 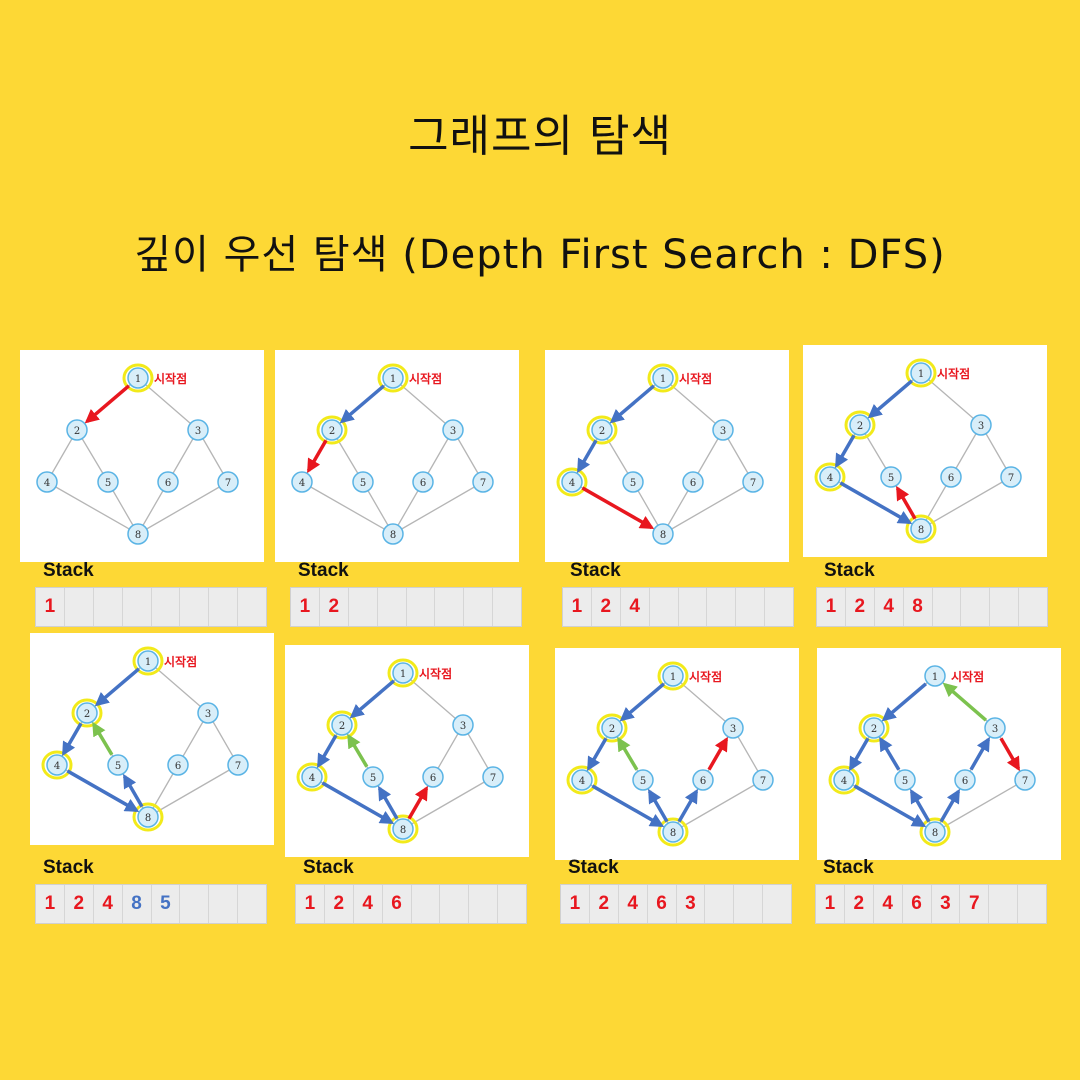 I want to click on stack-bar-step-2: 12, so click(x=406, y=607).